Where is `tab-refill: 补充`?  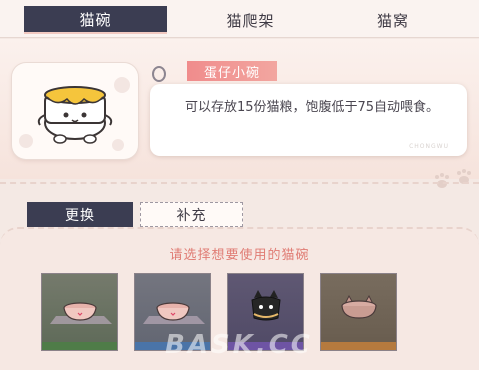 tab-refill: 补充 is located at coordinates (191, 214).